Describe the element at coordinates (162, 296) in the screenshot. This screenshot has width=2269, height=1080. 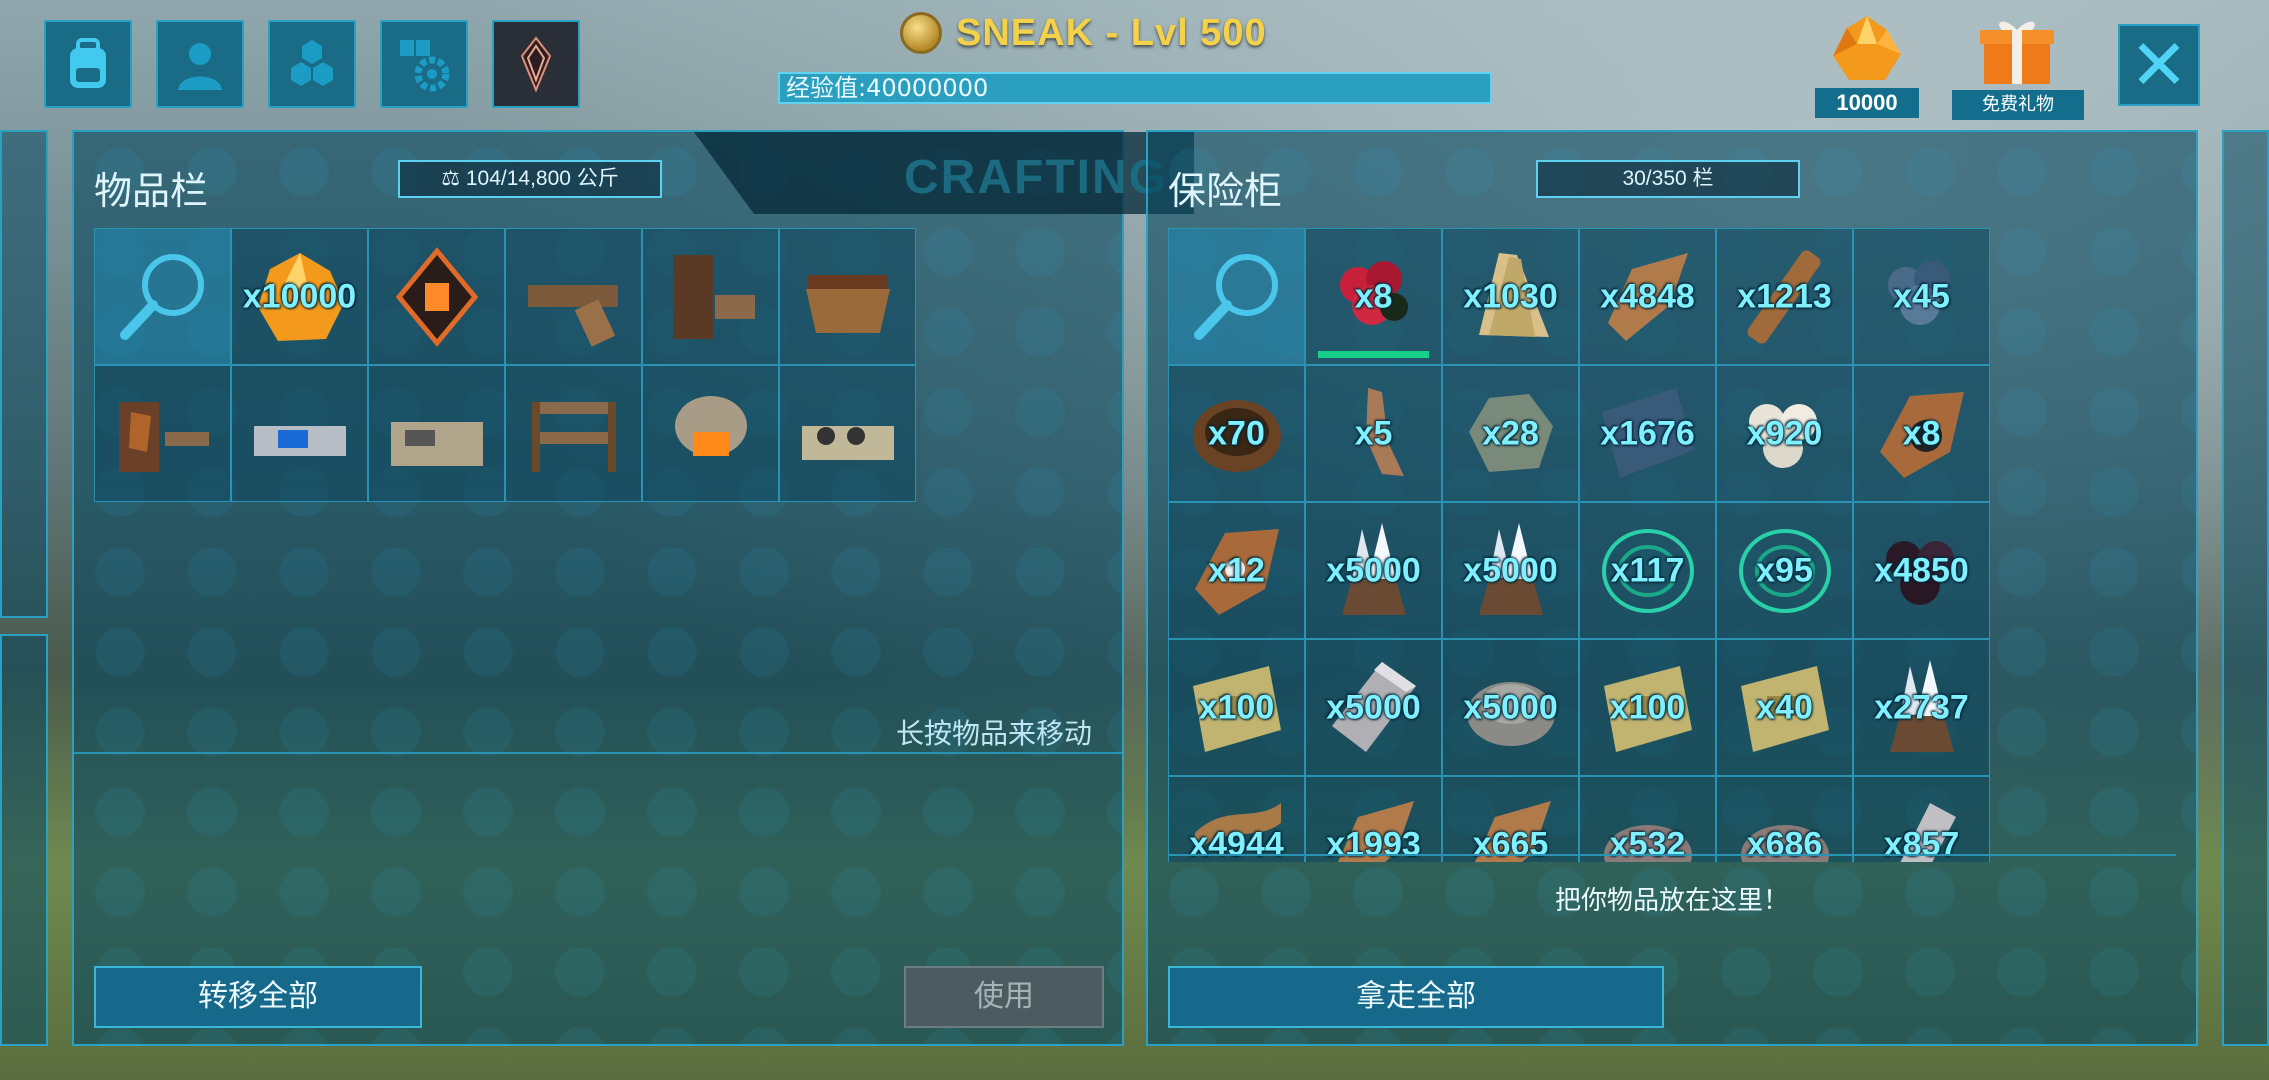
I see `inventory-search-button` at that location.